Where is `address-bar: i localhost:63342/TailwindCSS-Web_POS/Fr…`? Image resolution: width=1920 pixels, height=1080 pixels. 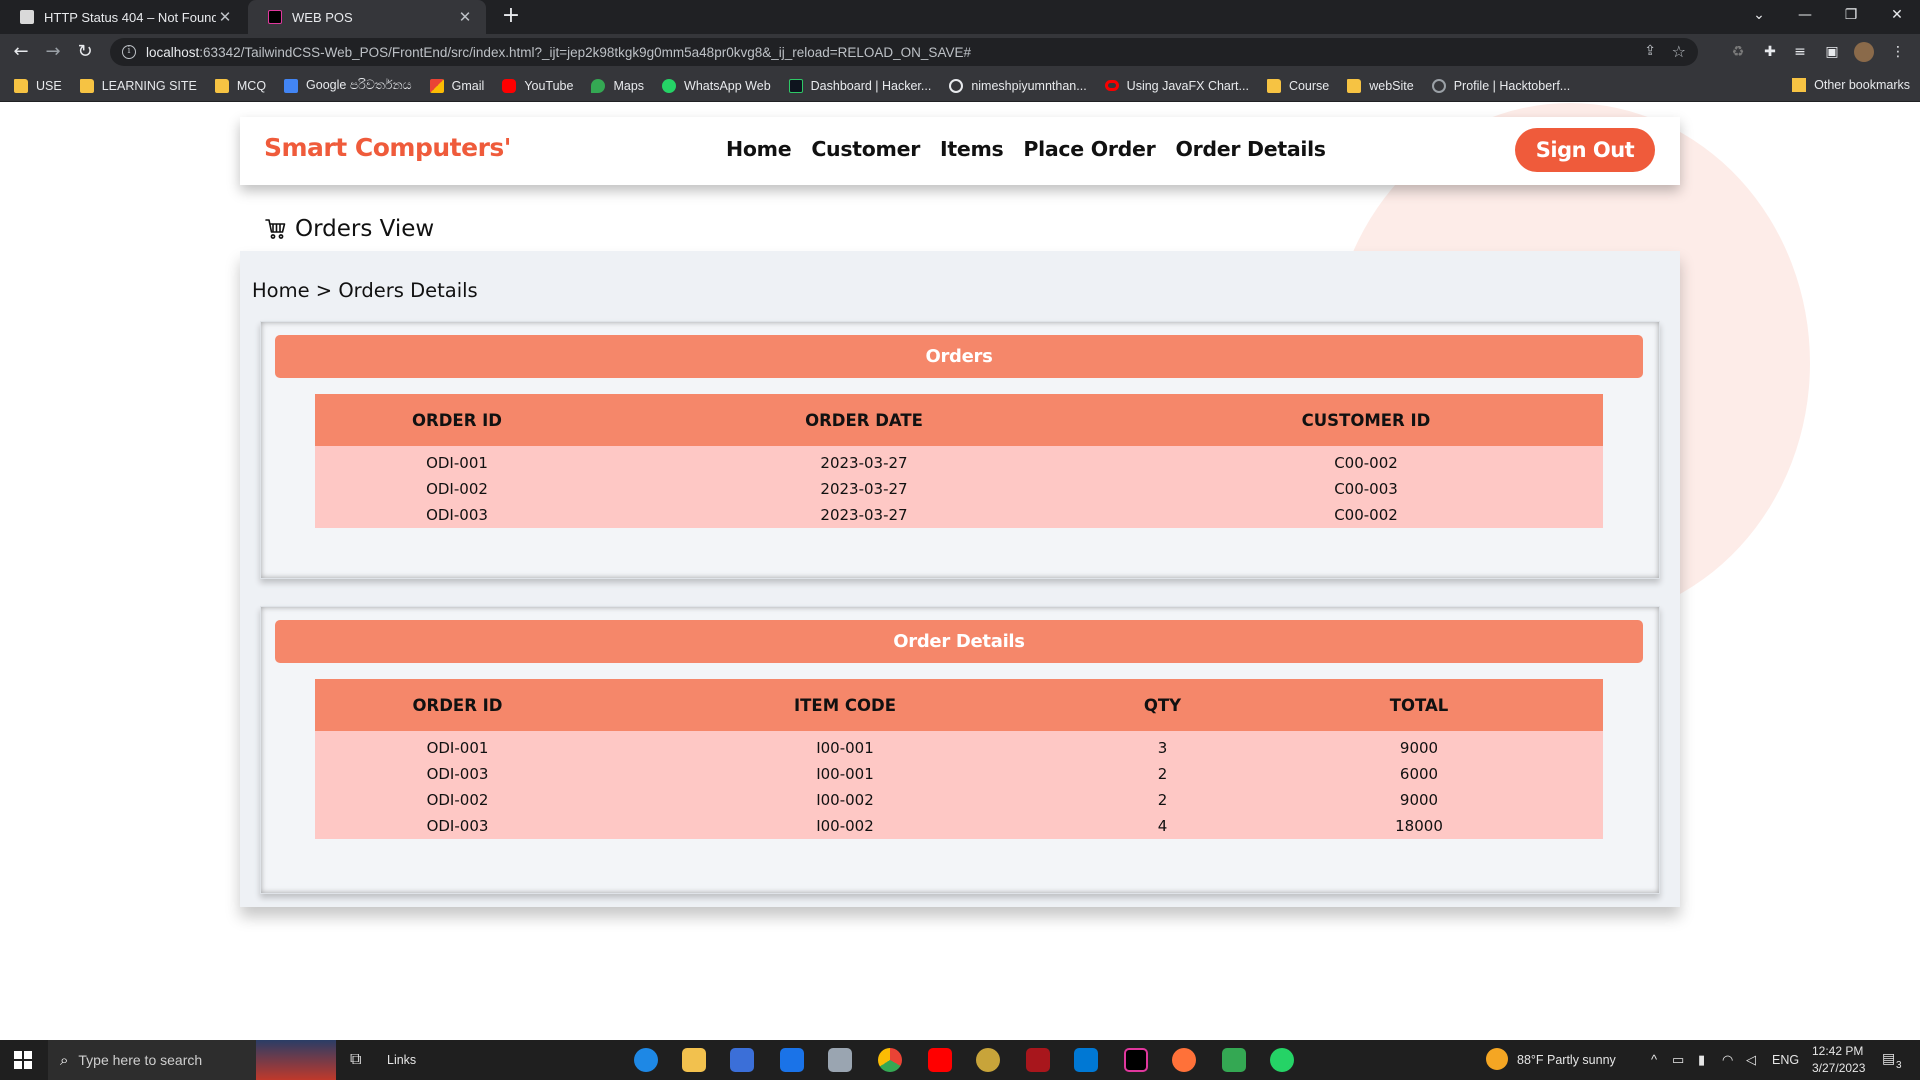 address-bar: i localhost:63342/TailwindCSS-Web_POS/Fr… is located at coordinates (904, 52).